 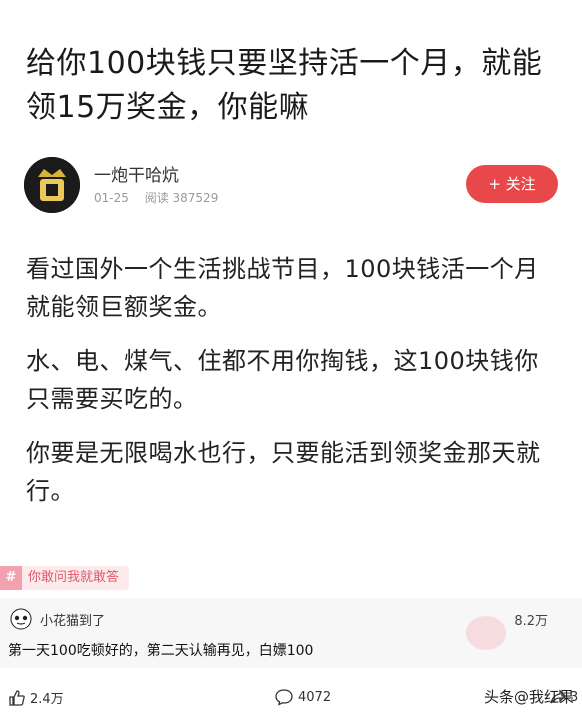 I want to click on comment-count: 4072, so click(x=315, y=697).